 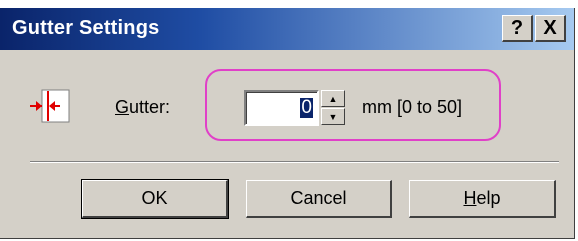 What do you see at coordinates (122, 107) in the screenshot?
I see `gutter-label-mnemonic: G` at bounding box center [122, 107].